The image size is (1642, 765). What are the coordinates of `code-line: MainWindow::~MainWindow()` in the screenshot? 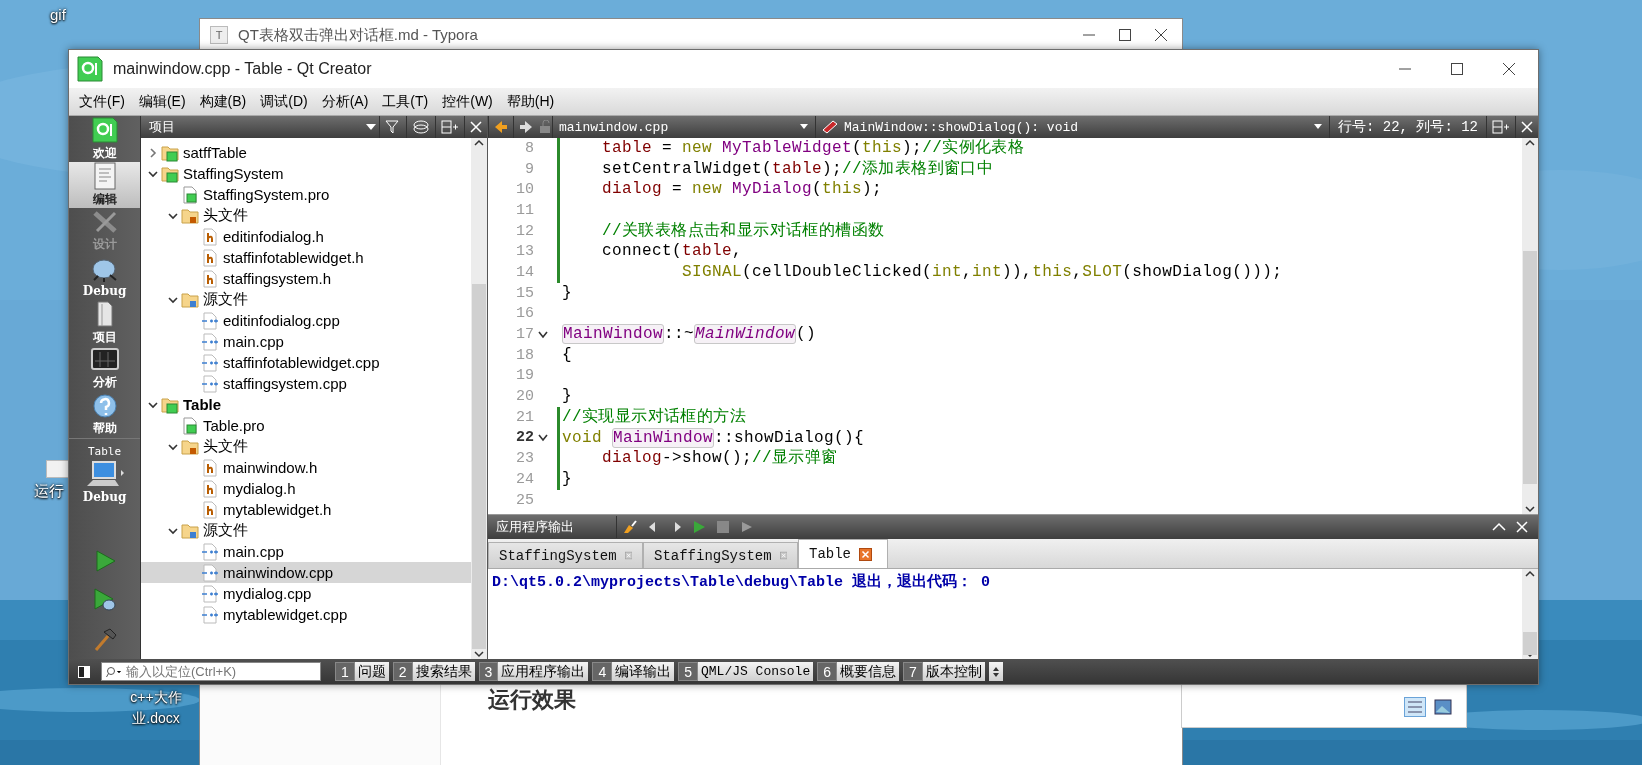 It's located at (689, 334).